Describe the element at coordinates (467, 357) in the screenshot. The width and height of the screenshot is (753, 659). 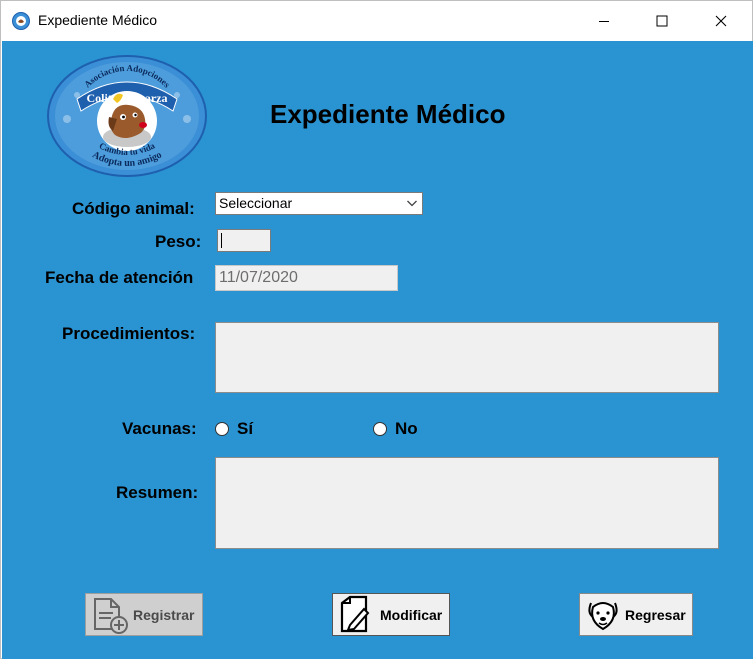
I see `procedimientos-textarea` at that location.